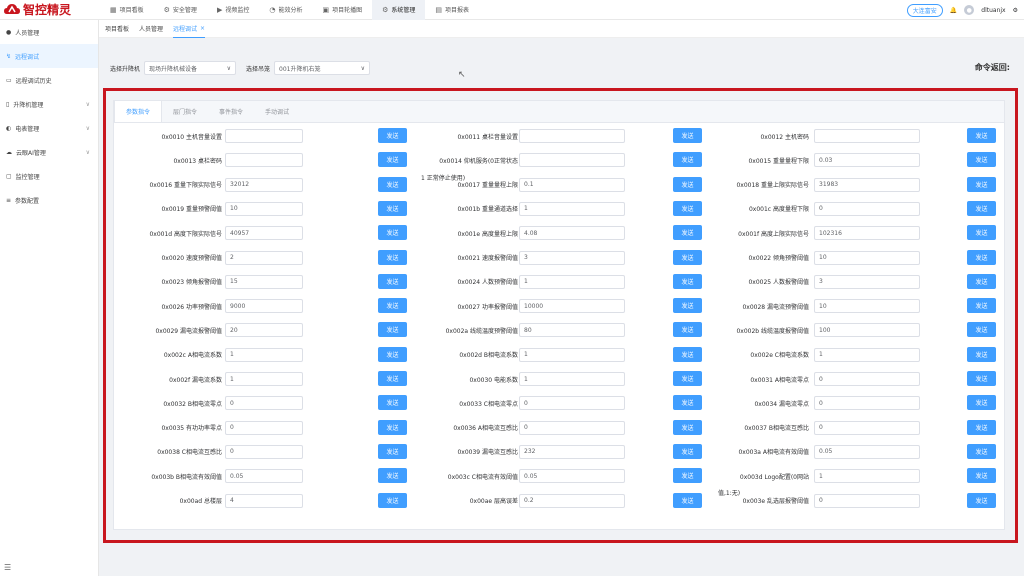 This screenshot has height=576, width=1024. What do you see at coordinates (962, 10) in the screenshot?
I see `top-right-actions: 大连富安 🔔 ● dltuanjx ⚙` at bounding box center [962, 10].